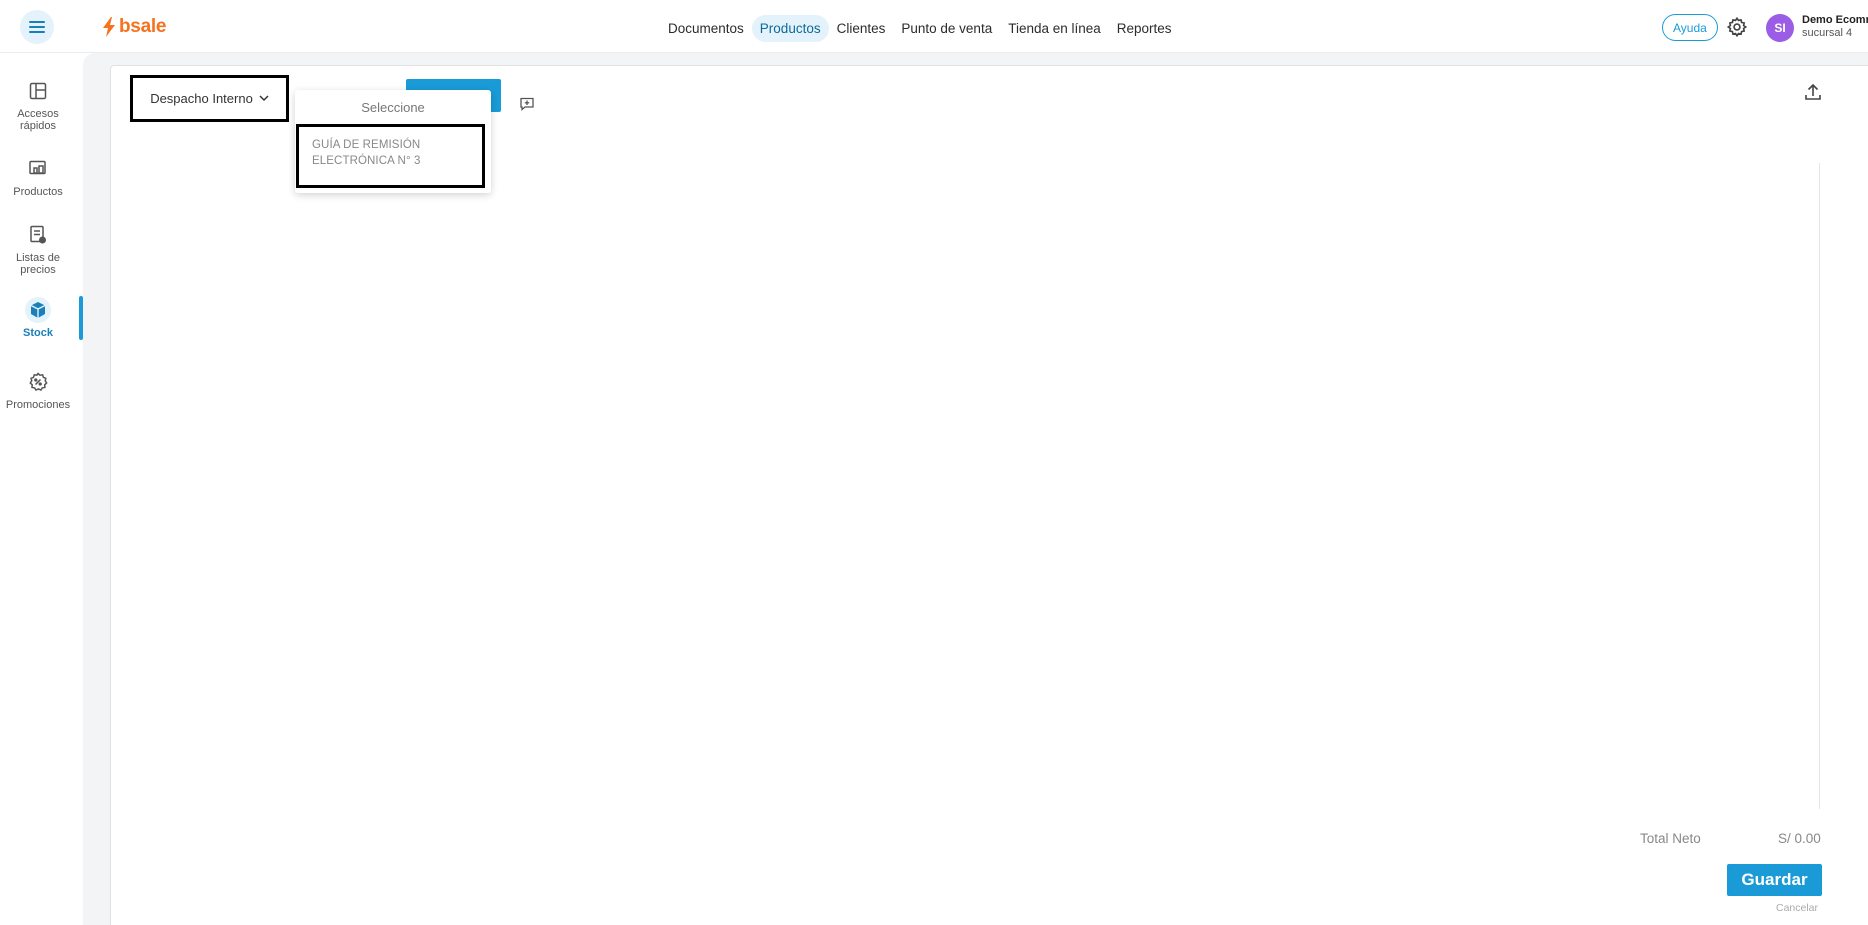 The width and height of the screenshot is (1868, 925). What do you see at coordinates (37, 167) in the screenshot?
I see `products-icon` at bounding box center [37, 167].